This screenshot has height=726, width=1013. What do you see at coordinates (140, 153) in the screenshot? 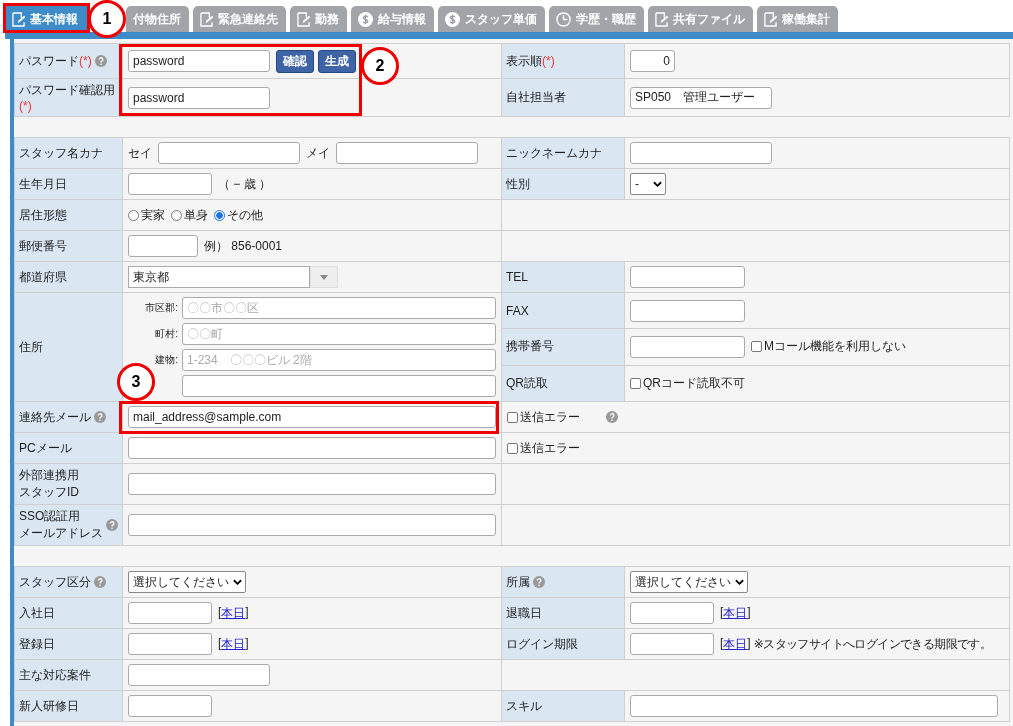
I see `field-note: セイ` at bounding box center [140, 153].